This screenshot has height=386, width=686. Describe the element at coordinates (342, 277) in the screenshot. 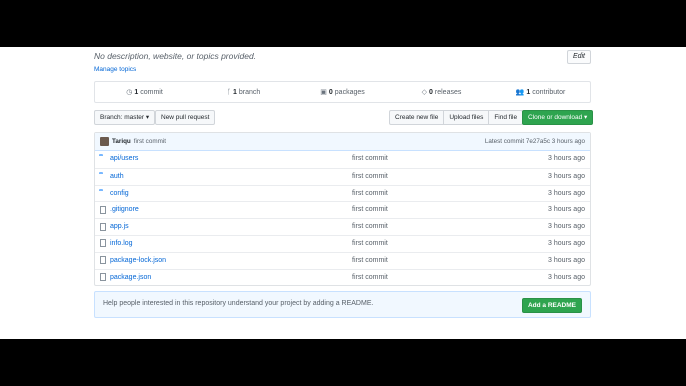

I see `file-row: package.json first commit 3 hours ago` at that location.